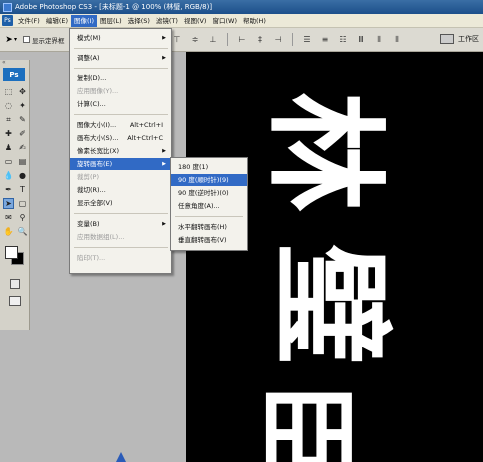  I want to click on quick-mask-buttons, so click(14, 284).